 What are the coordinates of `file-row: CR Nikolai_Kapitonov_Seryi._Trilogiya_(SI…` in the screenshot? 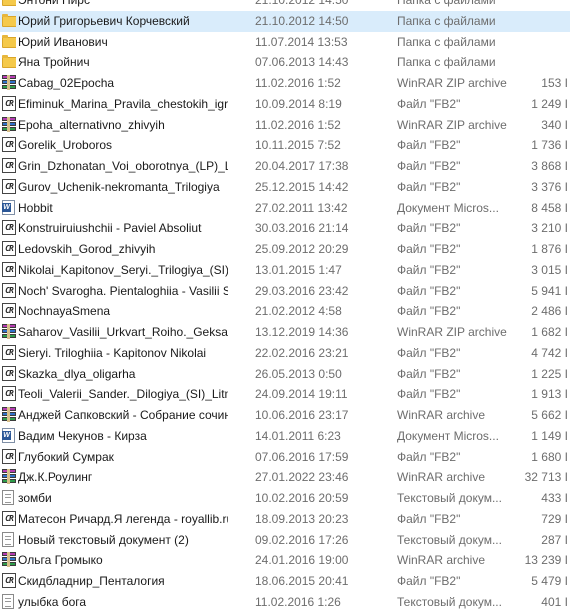 It's located at (285, 270).